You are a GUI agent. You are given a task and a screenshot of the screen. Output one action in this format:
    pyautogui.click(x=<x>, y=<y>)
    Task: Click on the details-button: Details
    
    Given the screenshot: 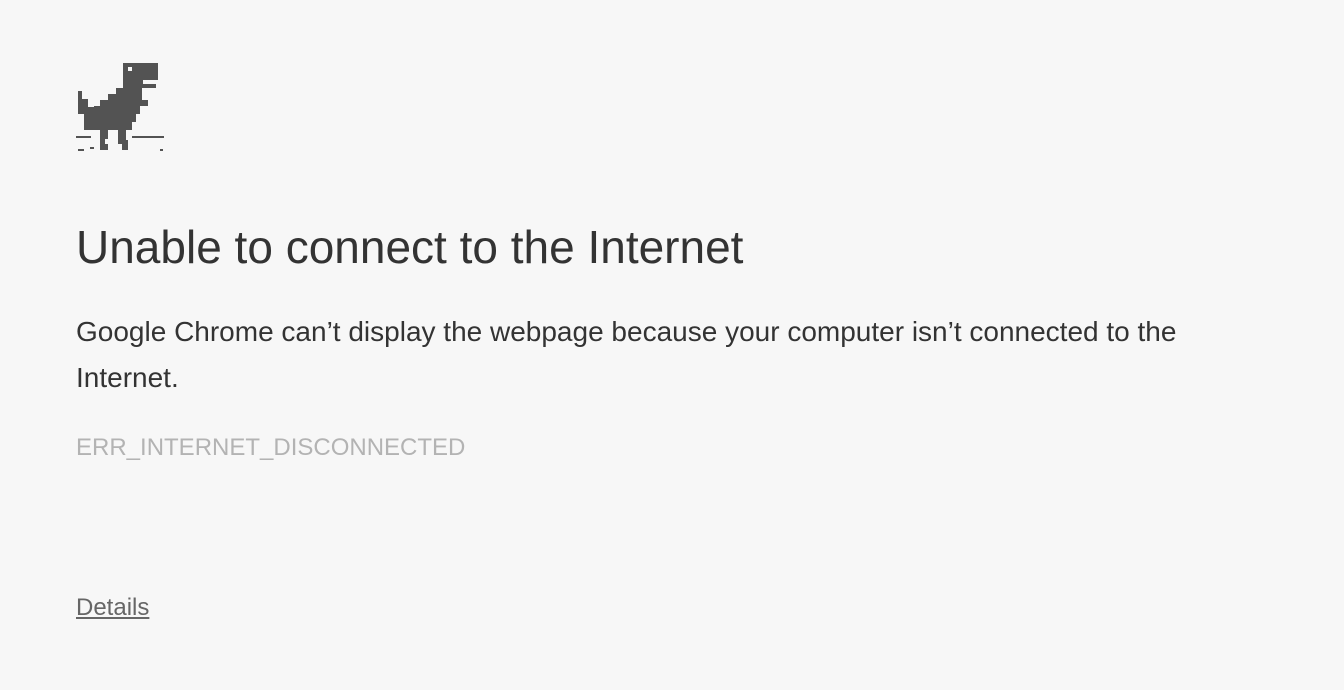 What is the action you would take?
    pyautogui.click(x=112, y=608)
    